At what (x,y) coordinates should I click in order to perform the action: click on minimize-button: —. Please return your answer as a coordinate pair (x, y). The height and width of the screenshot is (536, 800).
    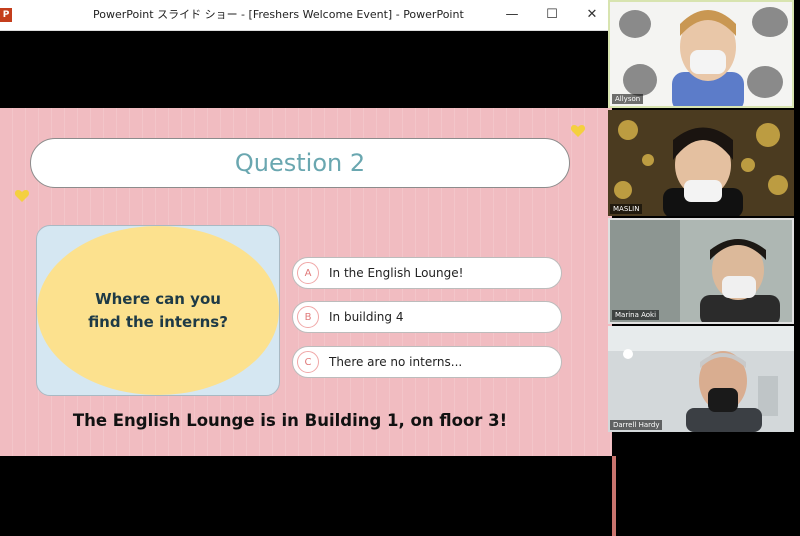
    Looking at the image, I should click on (512, 15).